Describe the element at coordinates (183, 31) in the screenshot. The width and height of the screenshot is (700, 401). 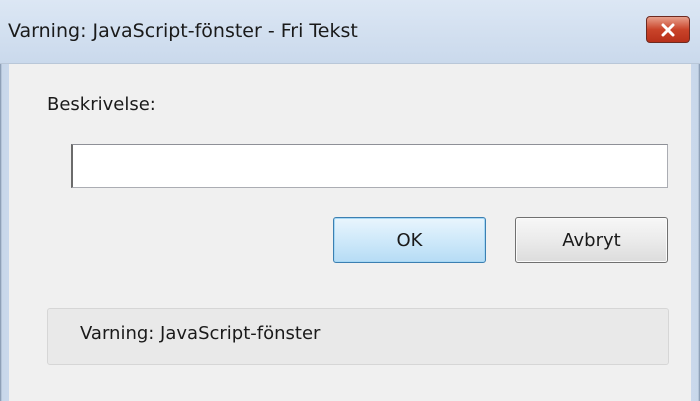
I see `window-title: Varning: JavaScript-fönster - Fri Tekst` at that location.